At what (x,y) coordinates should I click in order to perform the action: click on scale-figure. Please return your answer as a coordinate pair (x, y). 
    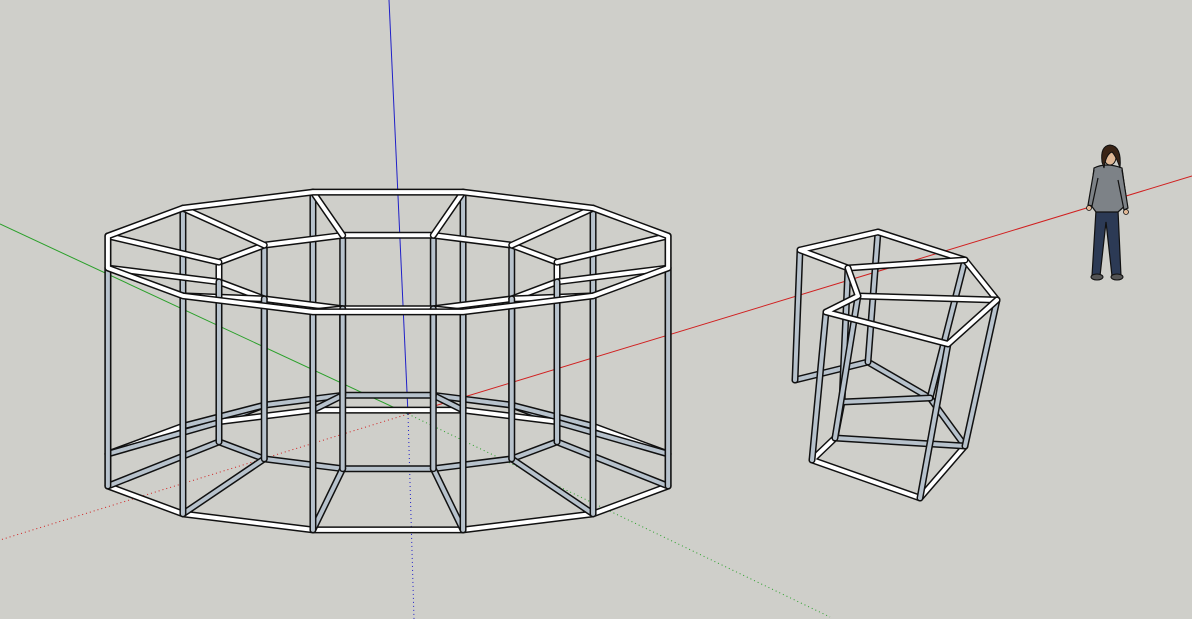
    Looking at the image, I should click on (1107, 212).